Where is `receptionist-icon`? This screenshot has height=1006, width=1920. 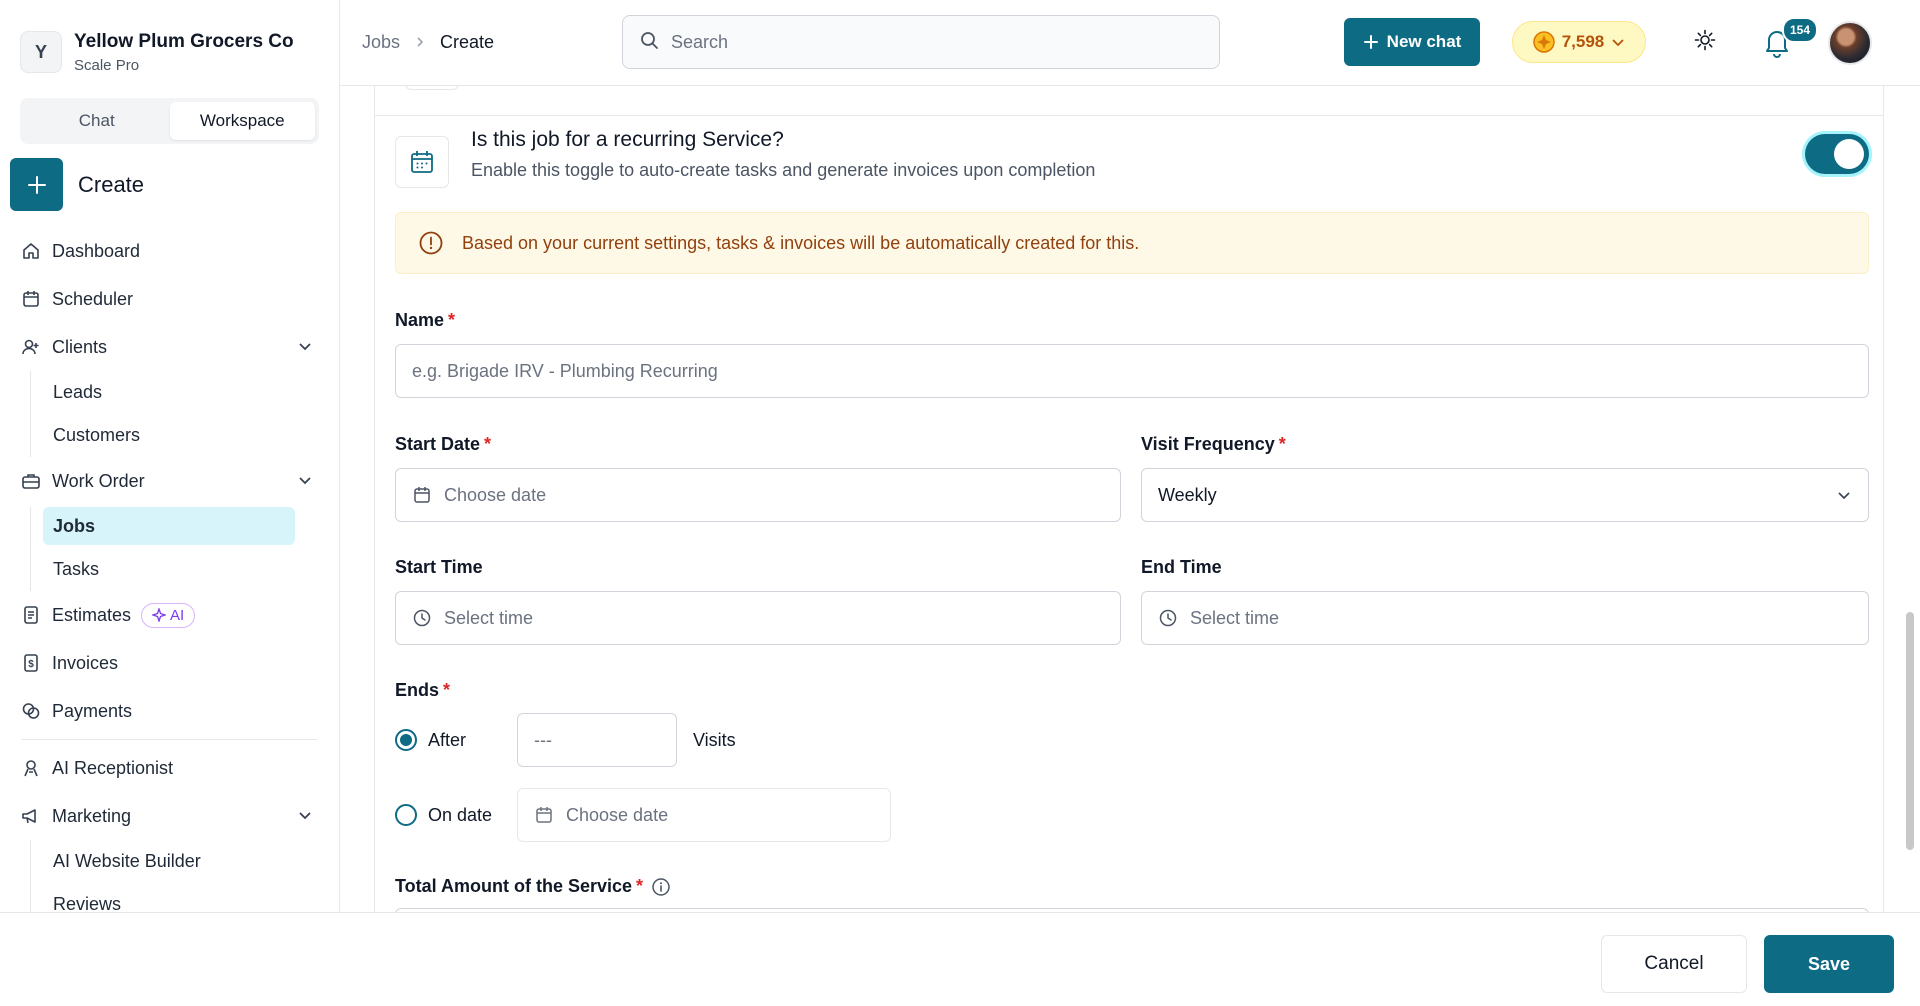 receptionist-icon is located at coordinates (31, 768).